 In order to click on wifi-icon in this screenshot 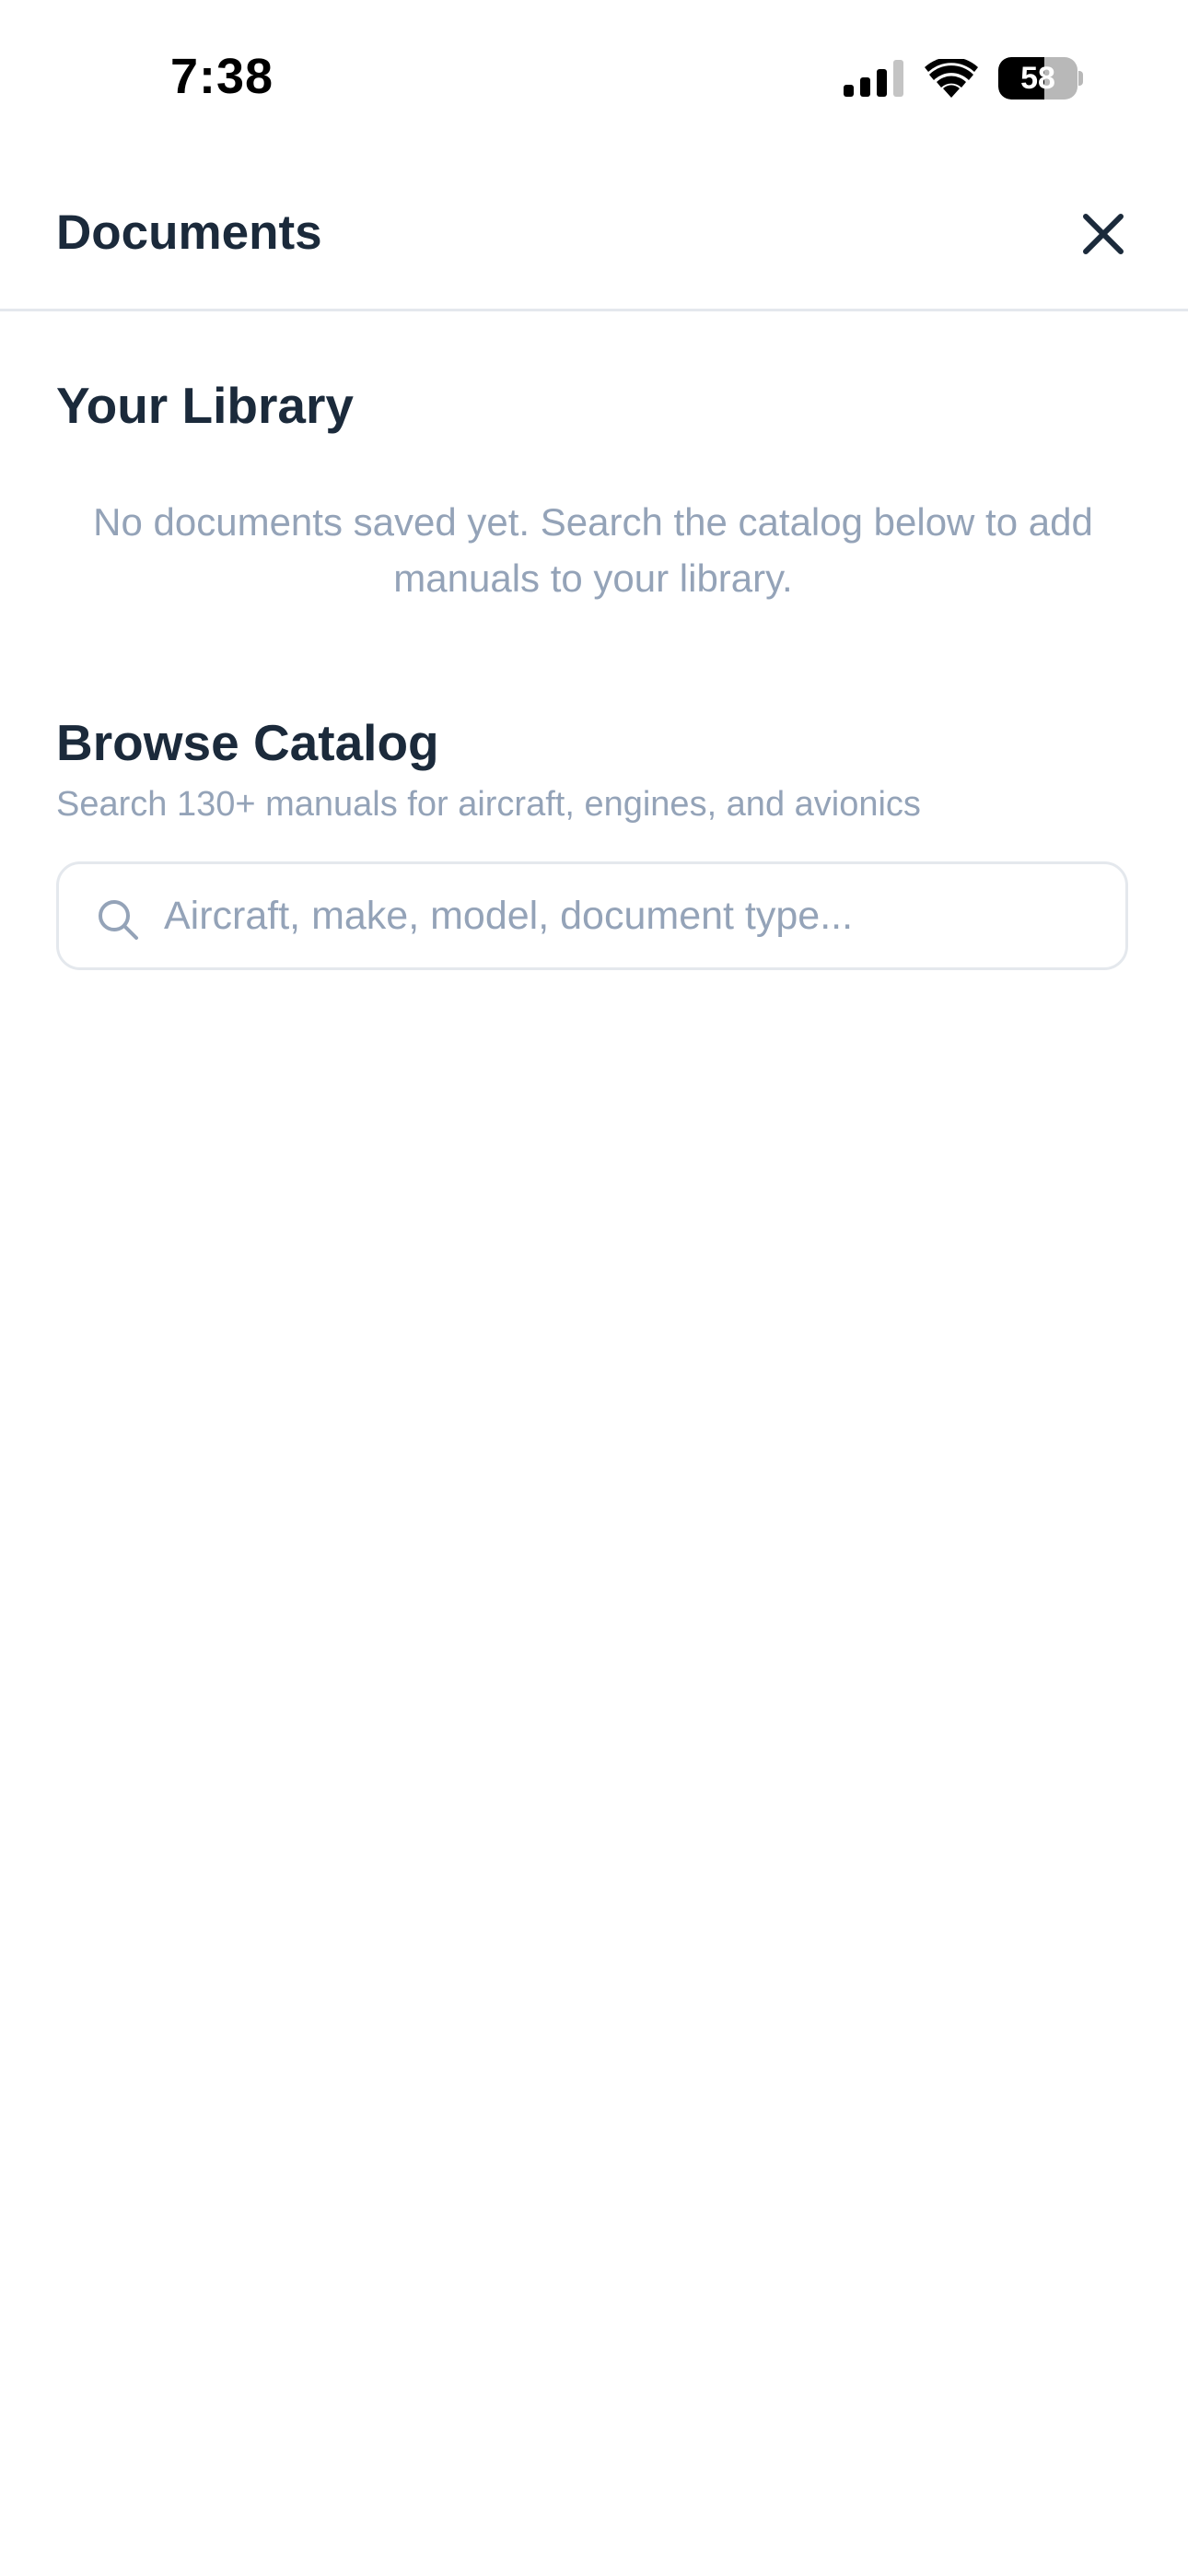, I will do `click(951, 78)`.